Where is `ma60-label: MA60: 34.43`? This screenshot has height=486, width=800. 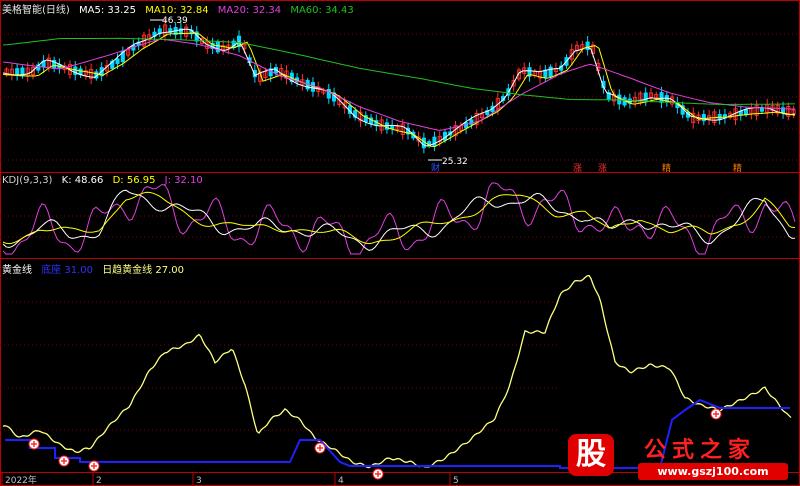
ma60-label: MA60: 34.43 is located at coordinates (322, 10).